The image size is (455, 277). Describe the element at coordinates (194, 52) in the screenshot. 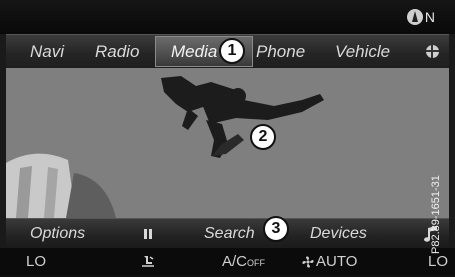

I see `menu-item-media: Media` at that location.